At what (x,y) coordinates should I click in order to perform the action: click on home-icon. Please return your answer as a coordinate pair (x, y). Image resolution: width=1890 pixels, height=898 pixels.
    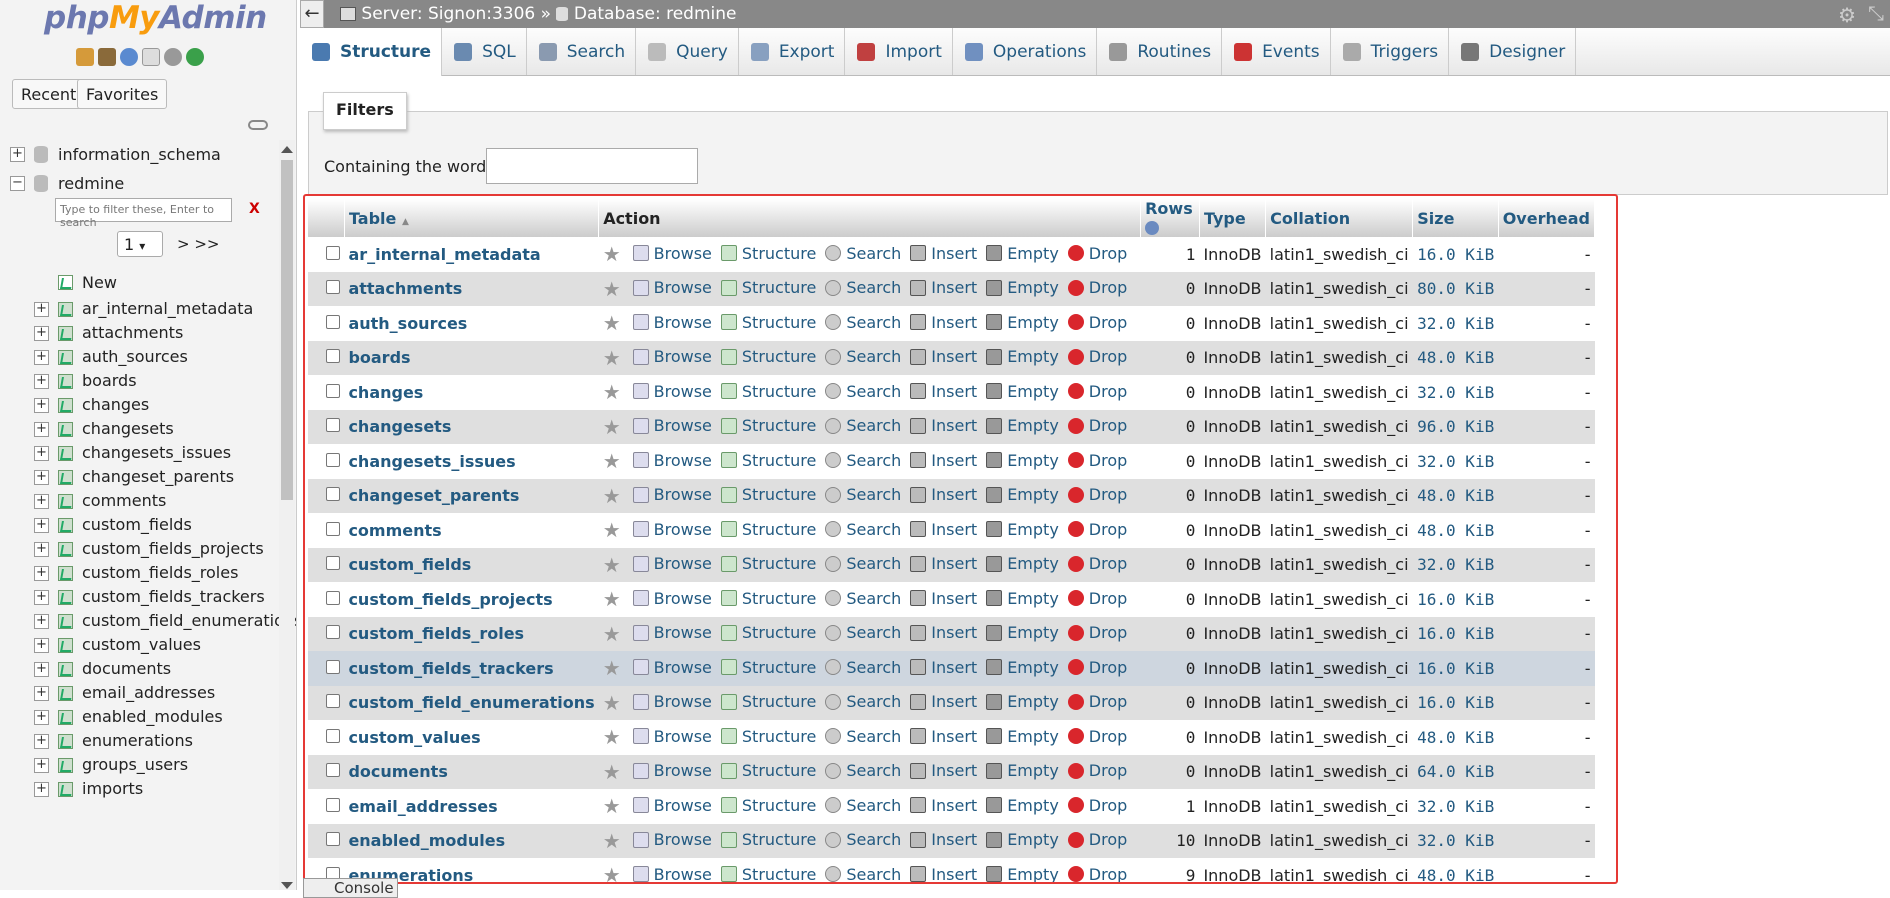
    Looking at the image, I should click on (85, 57).